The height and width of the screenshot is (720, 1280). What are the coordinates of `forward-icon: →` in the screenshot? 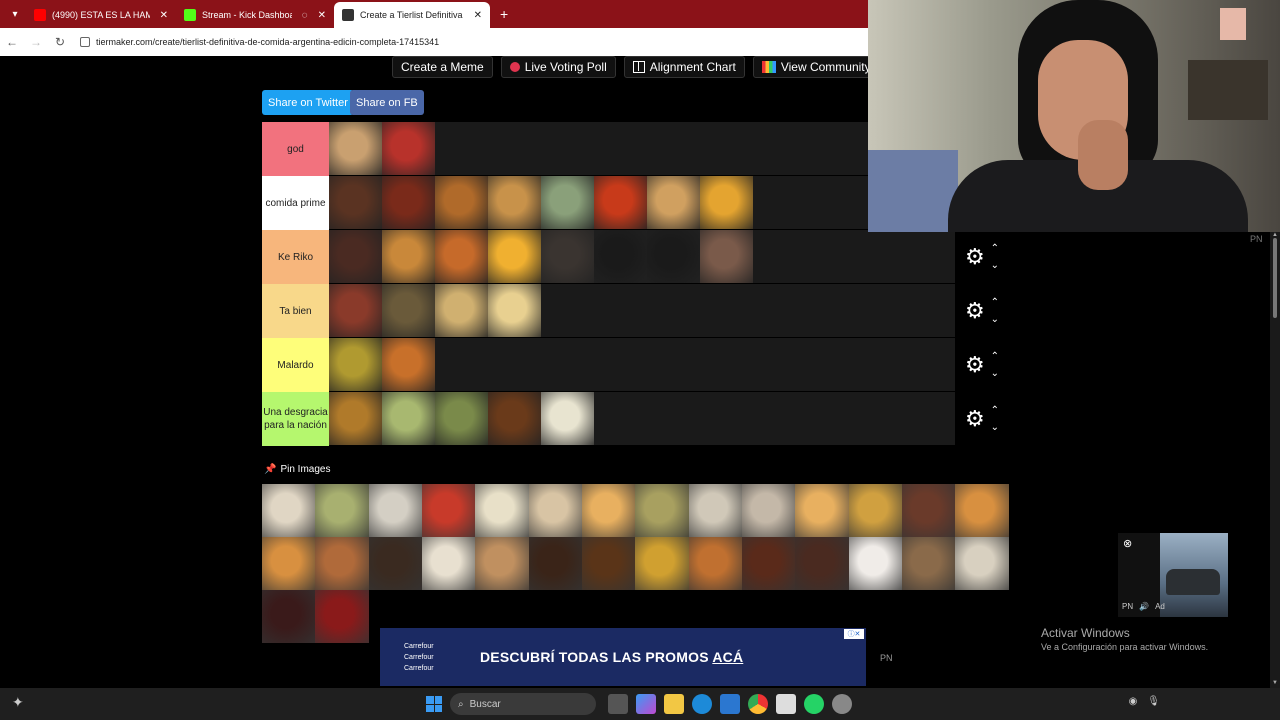 It's located at (36, 42).